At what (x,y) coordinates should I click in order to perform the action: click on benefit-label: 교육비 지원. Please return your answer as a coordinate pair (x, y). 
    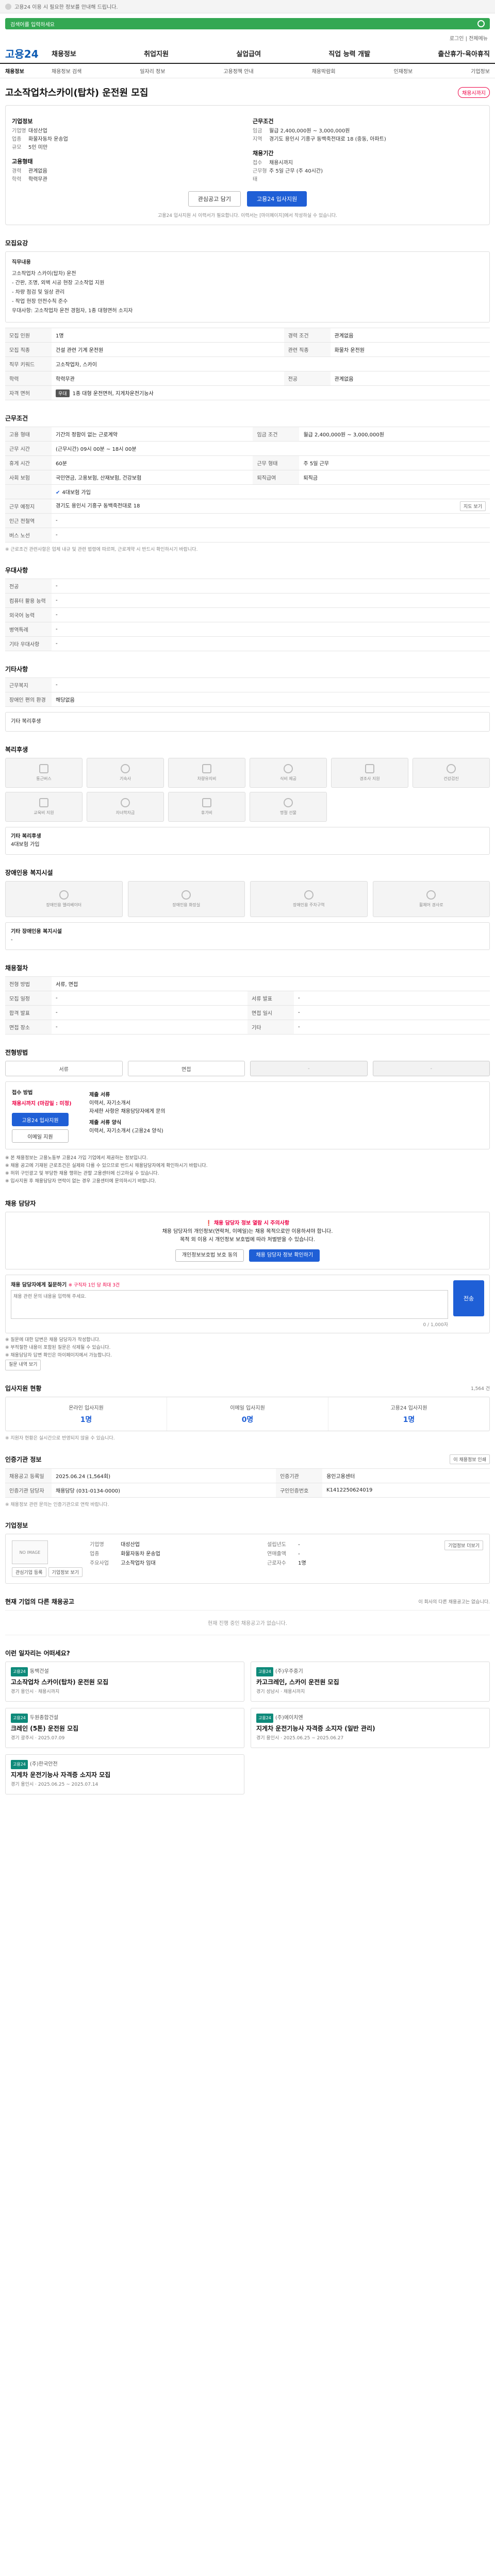
    Looking at the image, I should click on (44, 812).